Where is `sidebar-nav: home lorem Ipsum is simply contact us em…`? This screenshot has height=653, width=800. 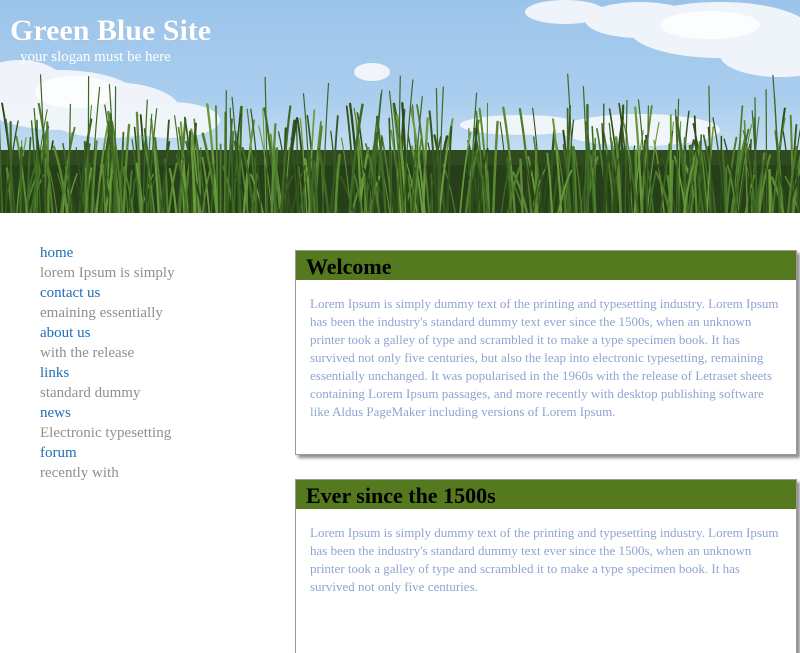 sidebar-nav: home lorem Ipsum is simply contact us em… is located at coordinates (150, 363).